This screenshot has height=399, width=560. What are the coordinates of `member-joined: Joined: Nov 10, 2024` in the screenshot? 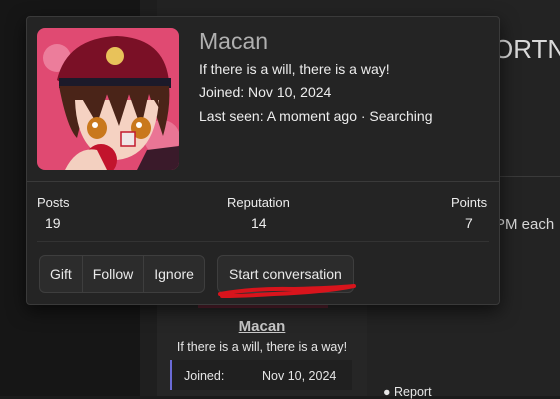 It's located at (265, 92).